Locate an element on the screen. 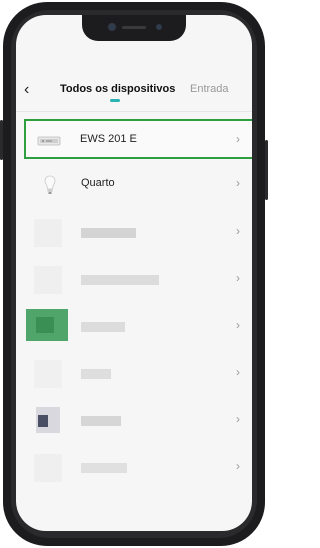 The width and height of the screenshot is (320, 548). power-button is located at coordinates (266, 170).